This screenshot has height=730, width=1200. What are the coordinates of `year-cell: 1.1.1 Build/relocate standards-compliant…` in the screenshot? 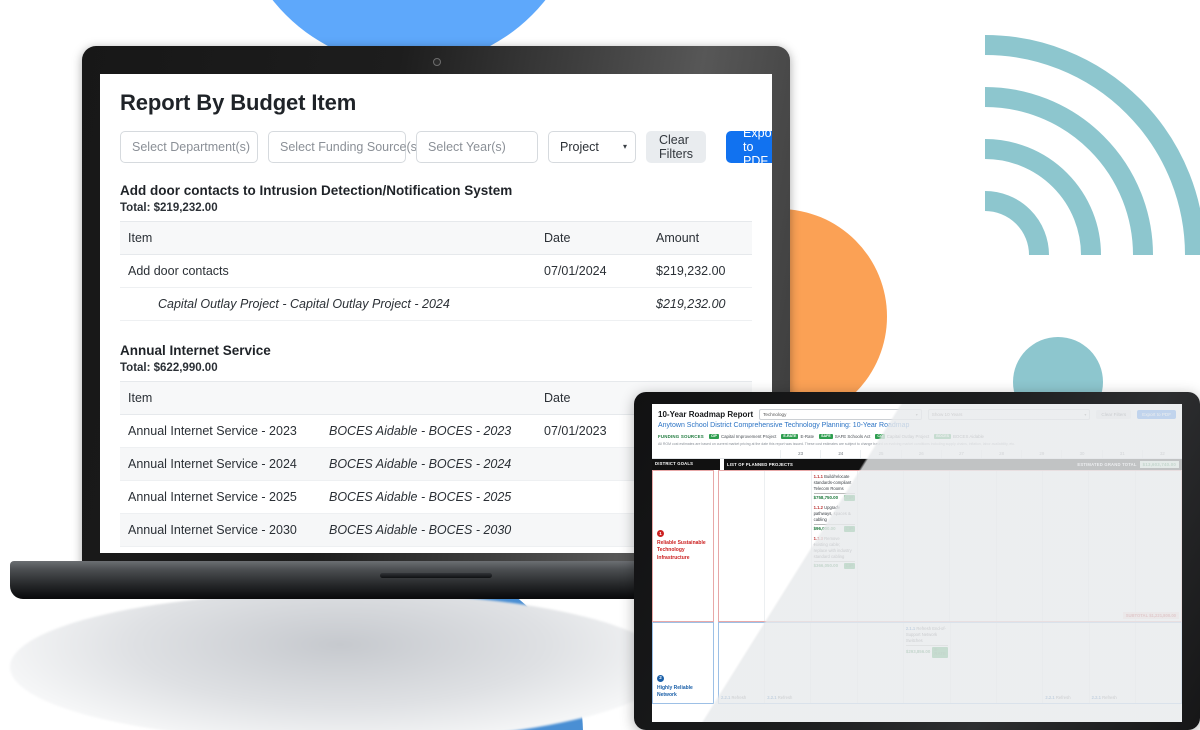 It's located at (833, 546).